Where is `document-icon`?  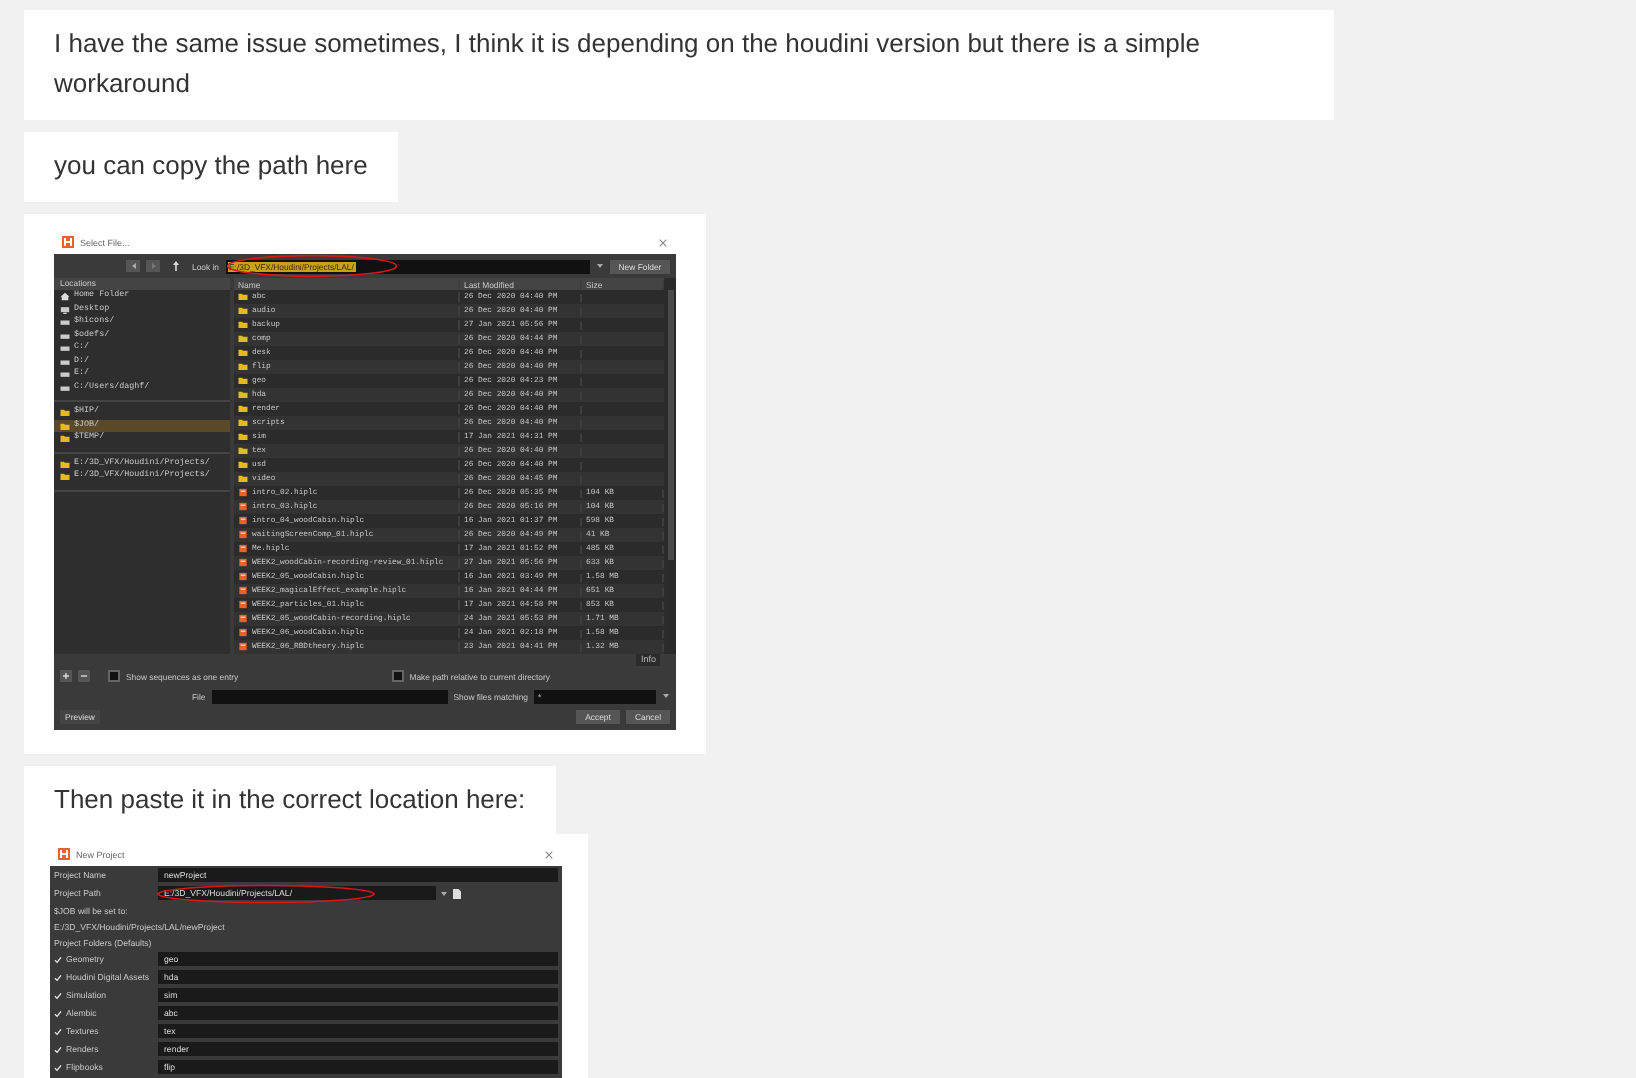 document-icon is located at coordinates (457, 893).